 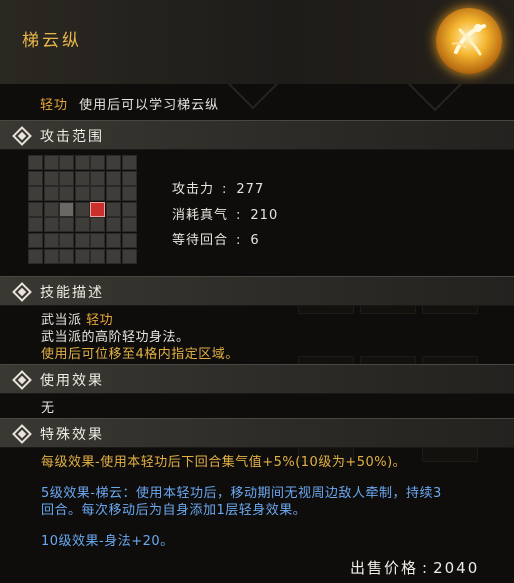 What do you see at coordinates (250, 189) in the screenshot?
I see `stat-value: 277` at bounding box center [250, 189].